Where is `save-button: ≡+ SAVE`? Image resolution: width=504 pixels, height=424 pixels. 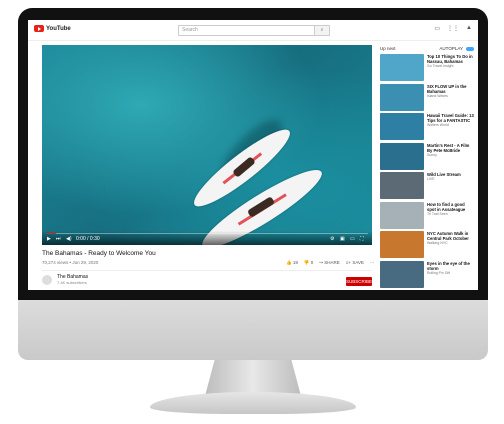 save-button: ≡+ SAVE is located at coordinates (355, 263).